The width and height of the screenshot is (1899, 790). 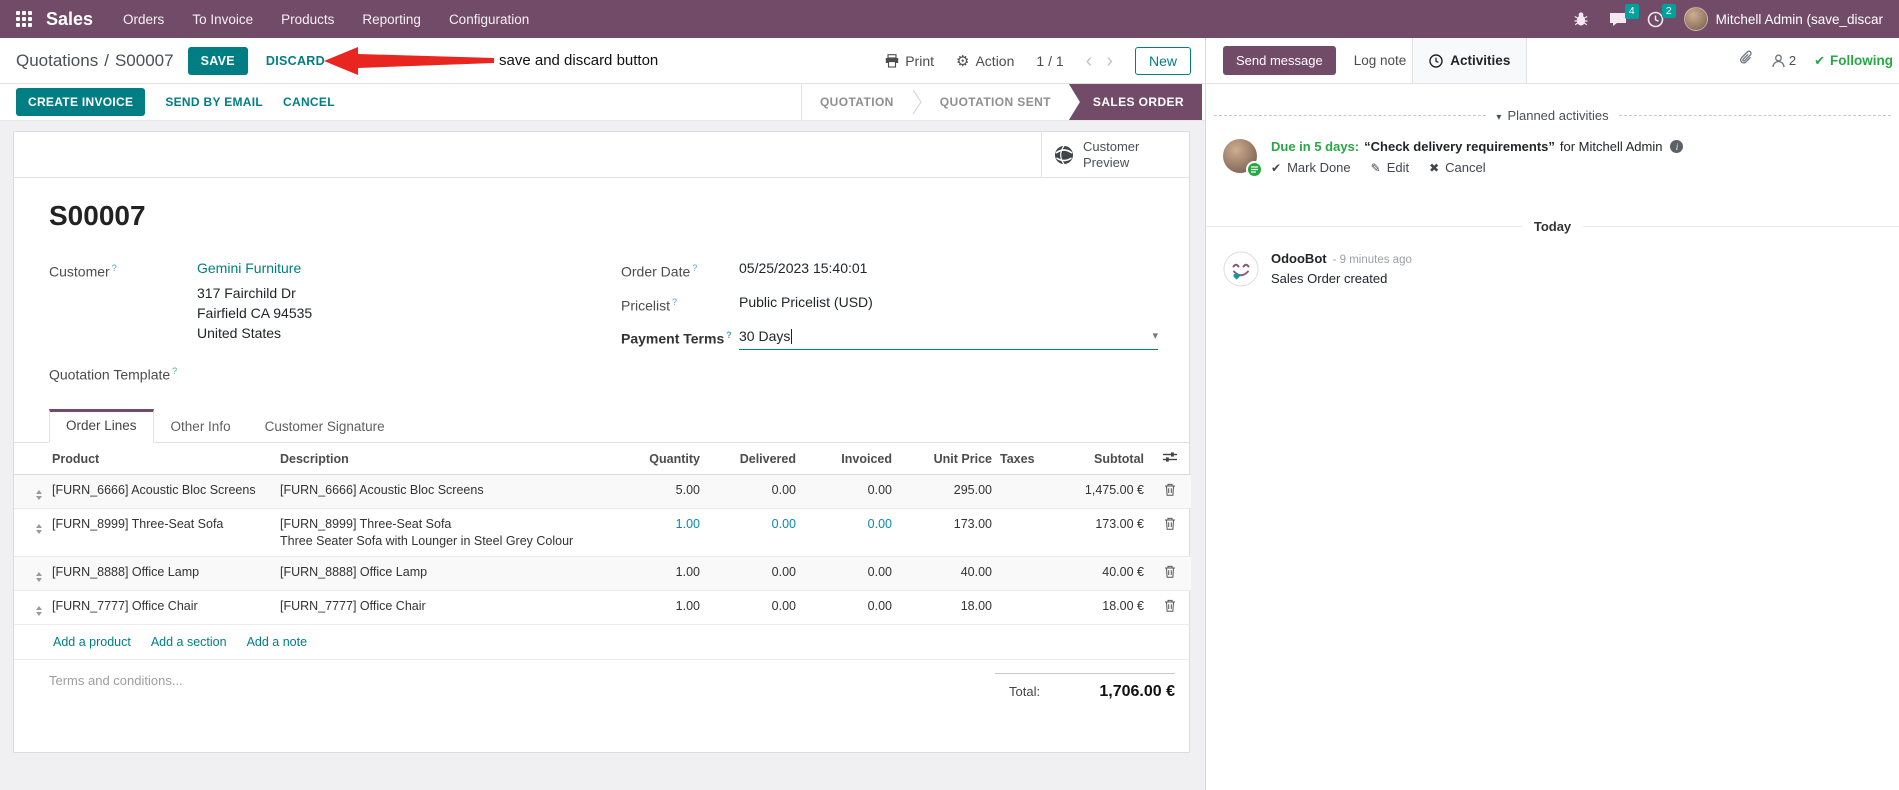 What do you see at coordinates (1102, 459) in the screenshot?
I see `col-subtotal: Subtotal` at bounding box center [1102, 459].